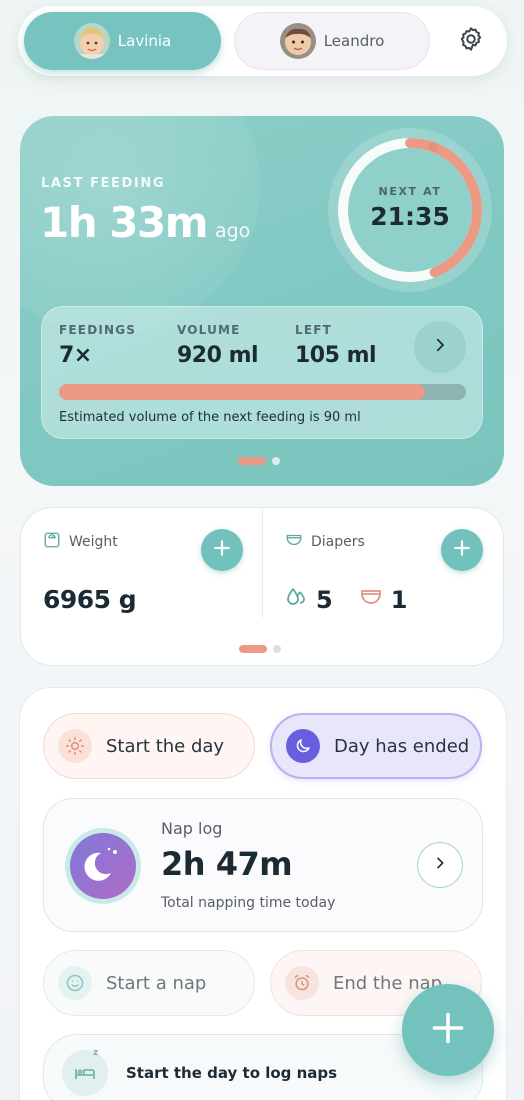 The height and width of the screenshot is (1100, 524). Describe the element at coordinates (209, 330) in the screenshot. I see `volume-label: VOLUME` at that location.